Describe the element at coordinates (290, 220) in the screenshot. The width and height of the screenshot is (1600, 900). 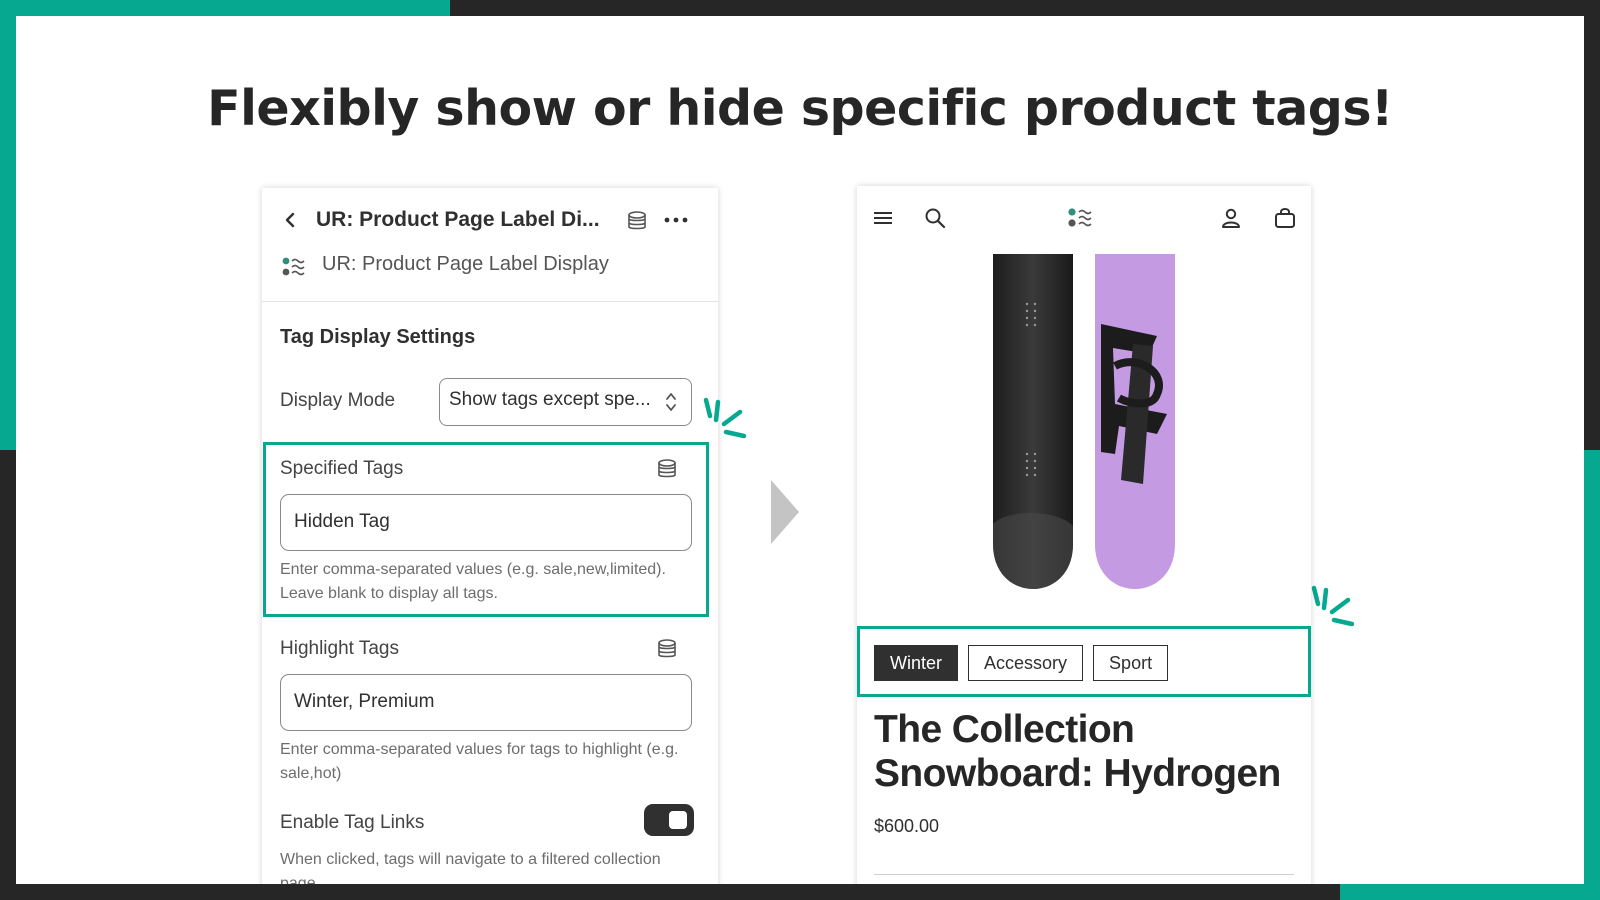
I see `back-icon` at that location.